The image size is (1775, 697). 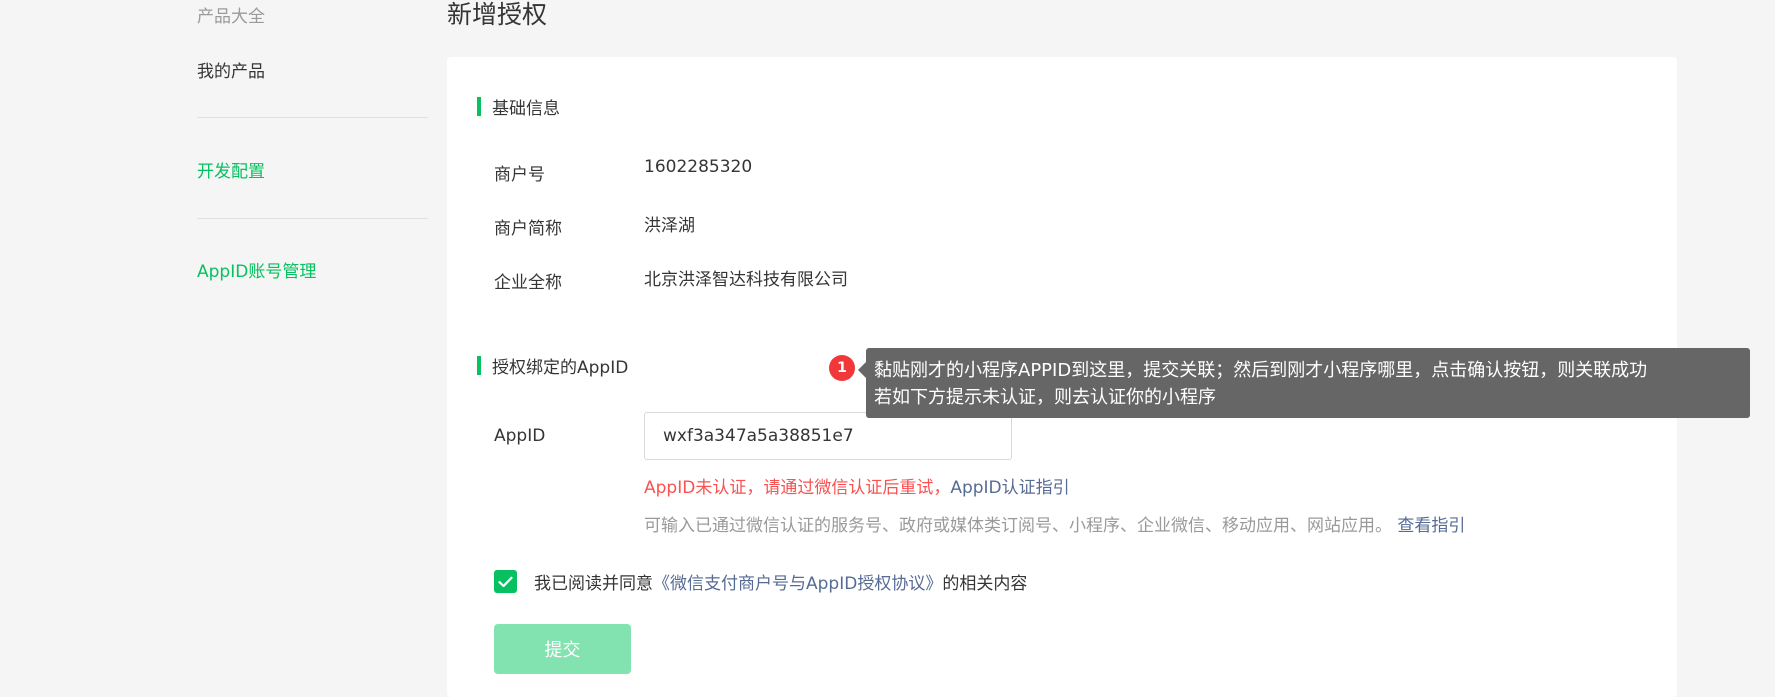 What do you see at coordinates (256, 269) in the screenshot?
I see `sidebar-item-appid-management: AppID账号管理` at bounding box center [256, 269].